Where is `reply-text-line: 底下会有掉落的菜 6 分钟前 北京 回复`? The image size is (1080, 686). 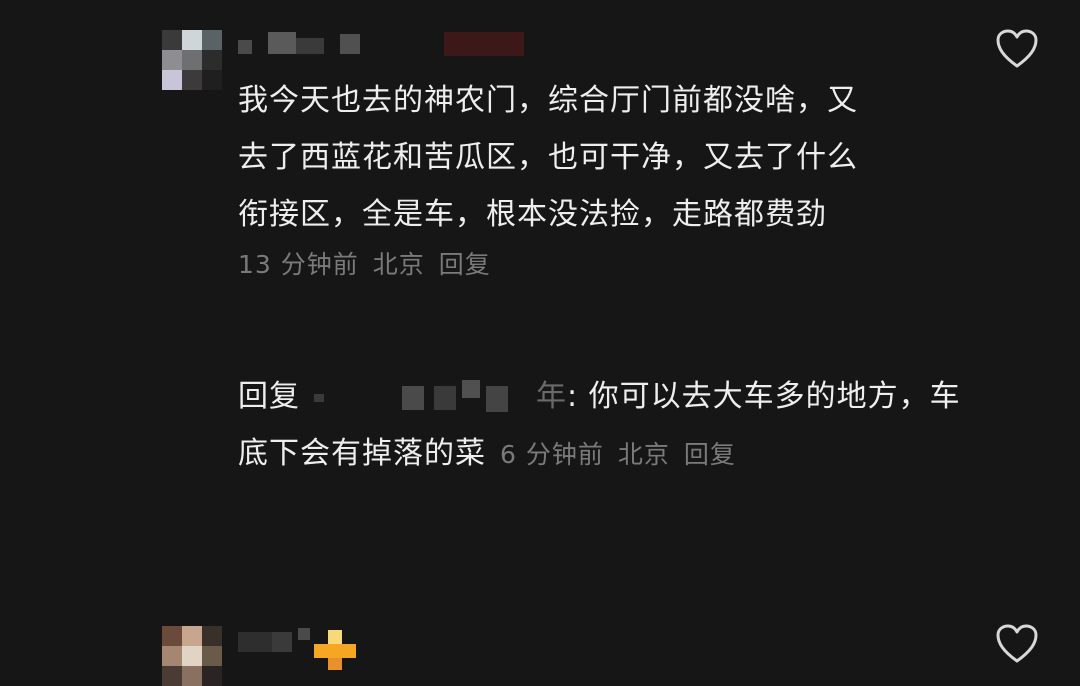 reply-text-line: 底下会有掉落的菜 6 分钟前 北京 回复 is located at coordinates (588, 454).